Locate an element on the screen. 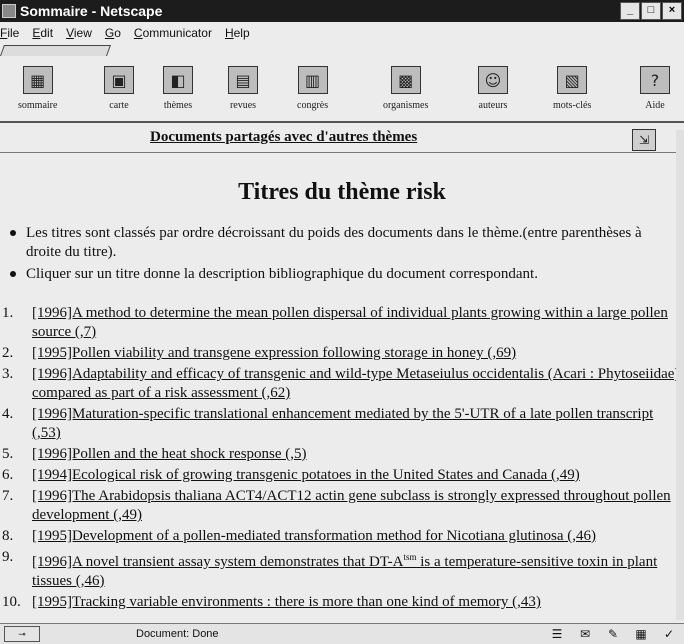 The height and width of the screenshot is (644, 684). nav-mots-cles: ▧ mots-clés is located at coordinates (572, 88).